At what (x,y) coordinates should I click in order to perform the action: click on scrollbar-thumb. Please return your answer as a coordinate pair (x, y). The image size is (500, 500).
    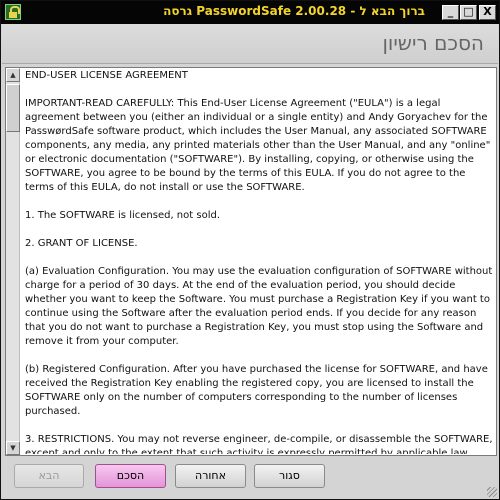
    Looking at the image, I should click on (13, 108).